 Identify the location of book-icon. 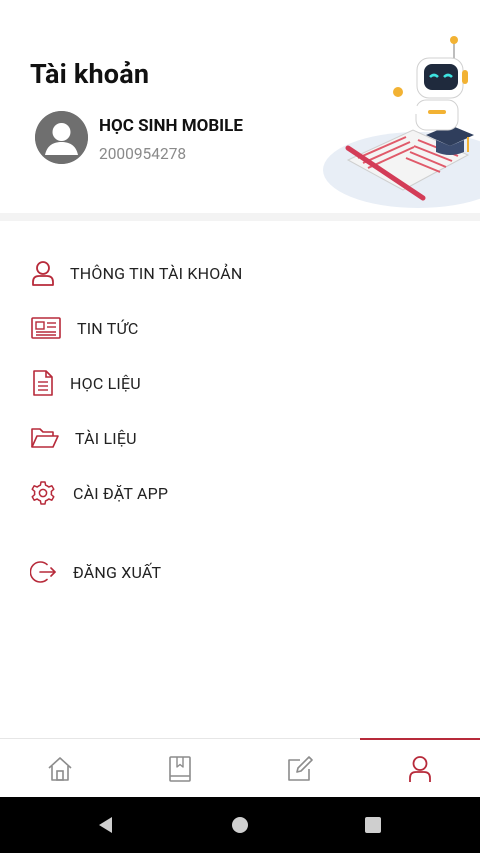
(180, 768).